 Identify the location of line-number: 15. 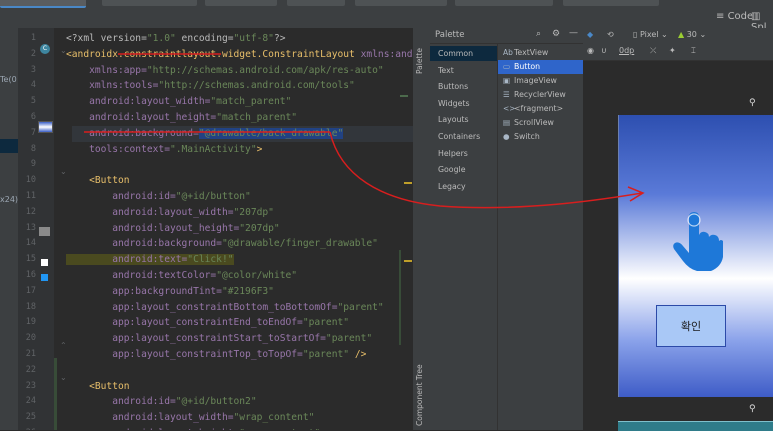
(30, 259).